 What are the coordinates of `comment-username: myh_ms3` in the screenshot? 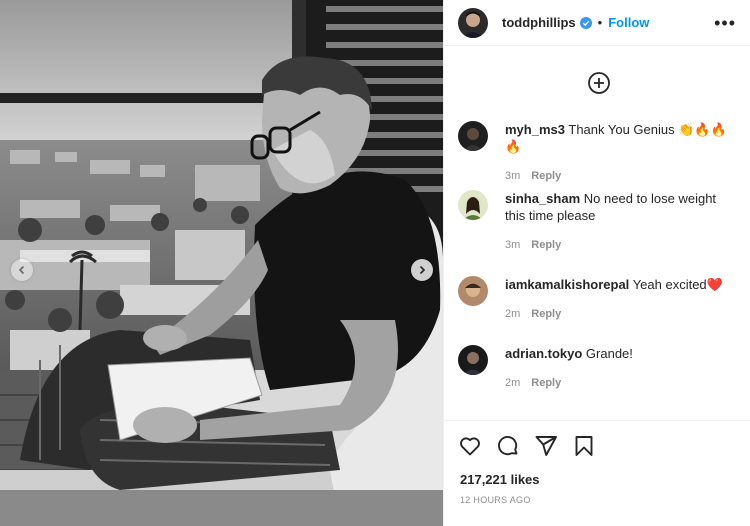 It's located at (535, 129).